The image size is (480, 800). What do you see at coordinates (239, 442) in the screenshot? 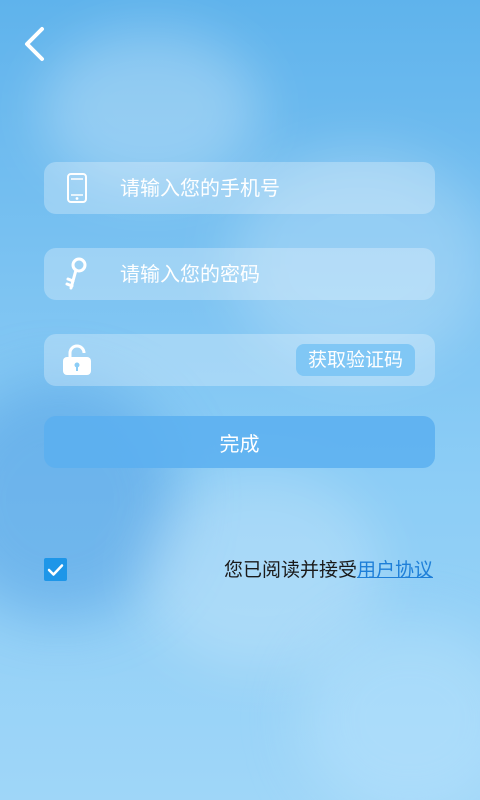
I see `submit-button: 完成` at bounding box center [239, 442].